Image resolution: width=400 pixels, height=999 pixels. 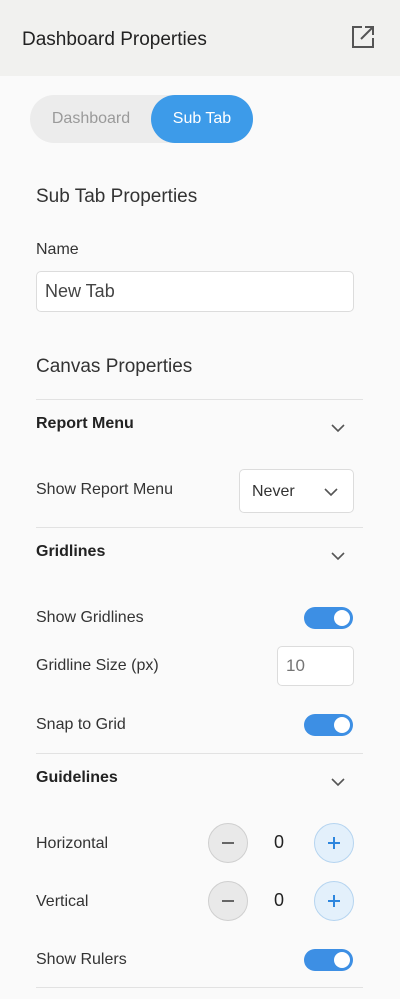 What do you see at coordinates (81, 724) in the screenshot?
I see `snap-to-grid-label: Snap to Grid` at bounding box center [81, 724].